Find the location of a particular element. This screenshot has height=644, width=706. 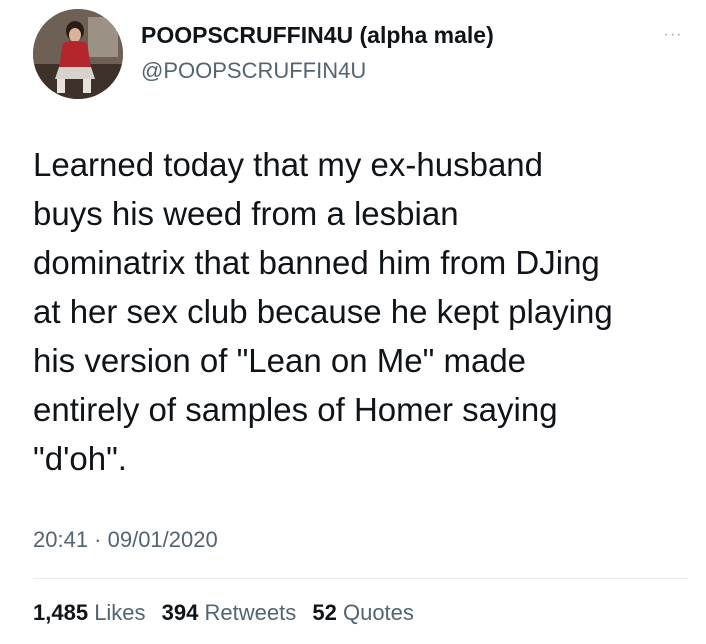

retweets-label: Retweets is located at coordinates (250, 612).